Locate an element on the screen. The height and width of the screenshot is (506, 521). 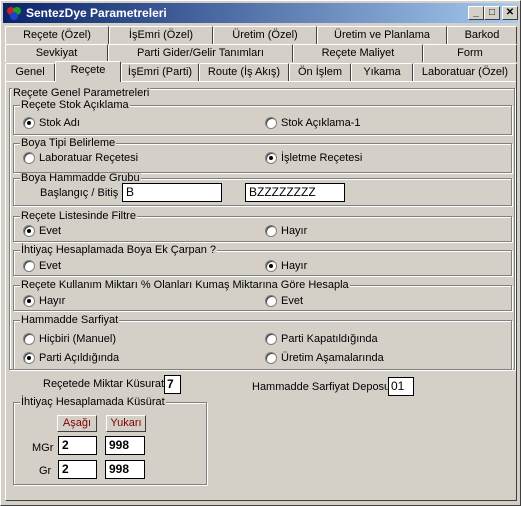
window-title: SentezDye Parametreleri is located at coordinates (96, 13).